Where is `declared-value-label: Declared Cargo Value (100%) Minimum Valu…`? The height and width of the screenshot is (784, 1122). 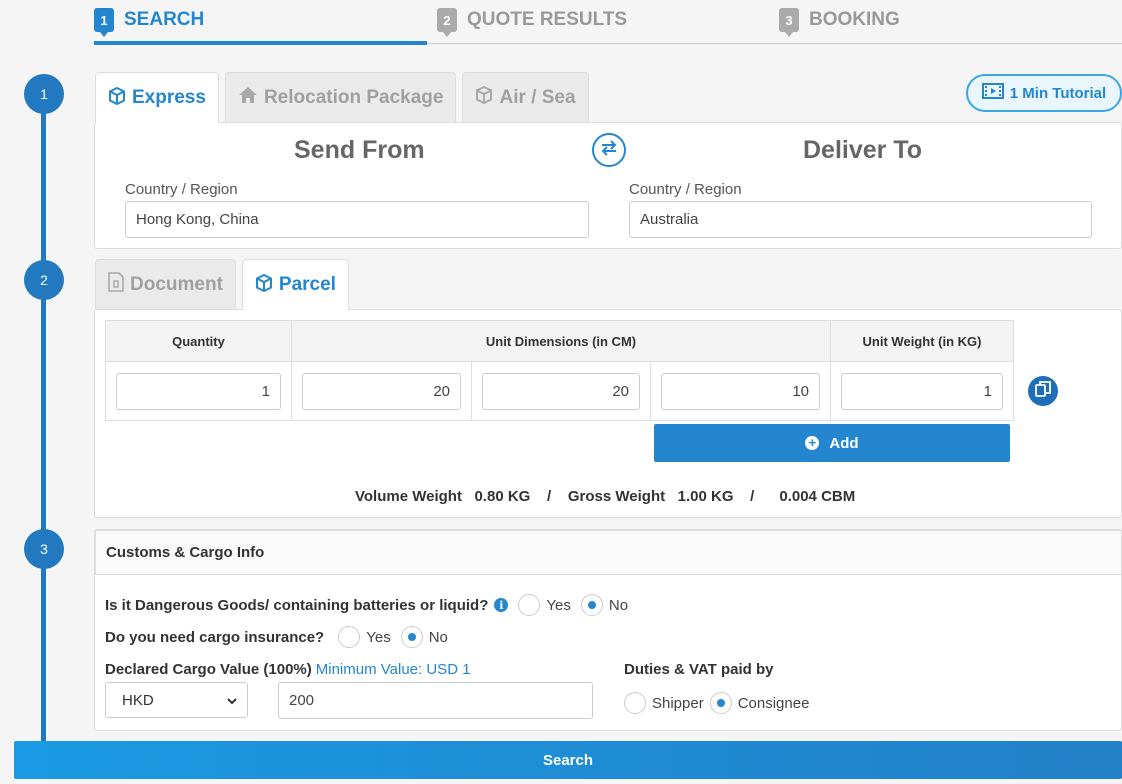 declared-value-label: Declared Cargo Value (100%) Minimum Valu… is located at coordinates (288, 669).